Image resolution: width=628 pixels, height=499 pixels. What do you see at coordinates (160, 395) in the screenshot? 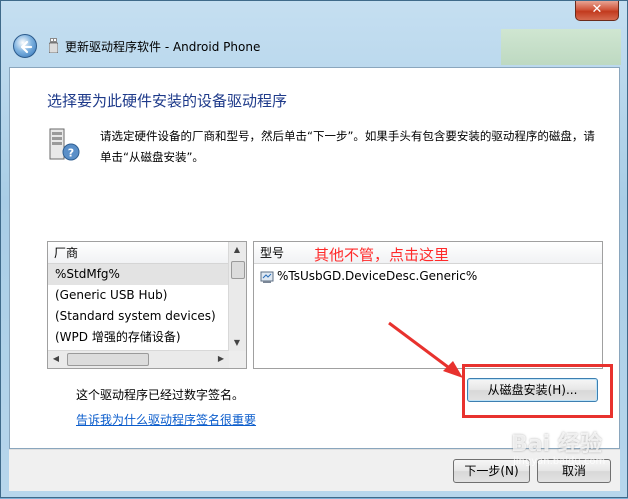
I see `signature-status: 这个驱动程序已经过数字签名。` at bounding box center [160, 395].